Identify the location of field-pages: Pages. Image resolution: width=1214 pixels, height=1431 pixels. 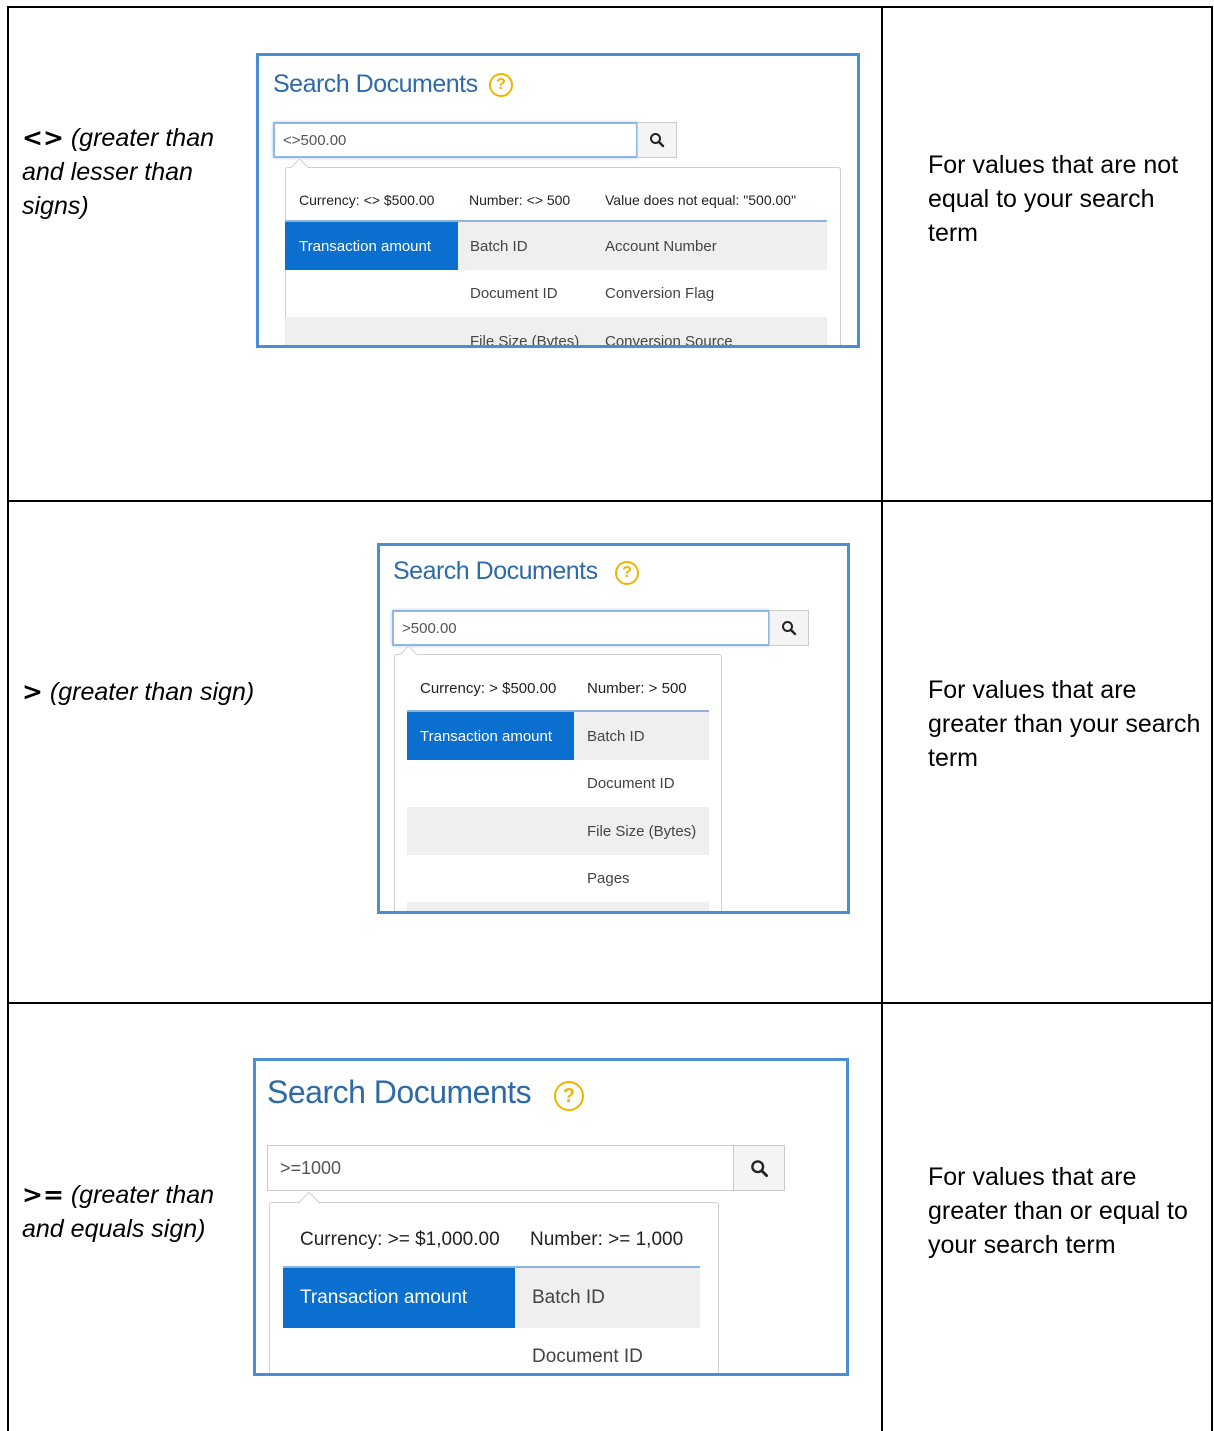
(641, 878).